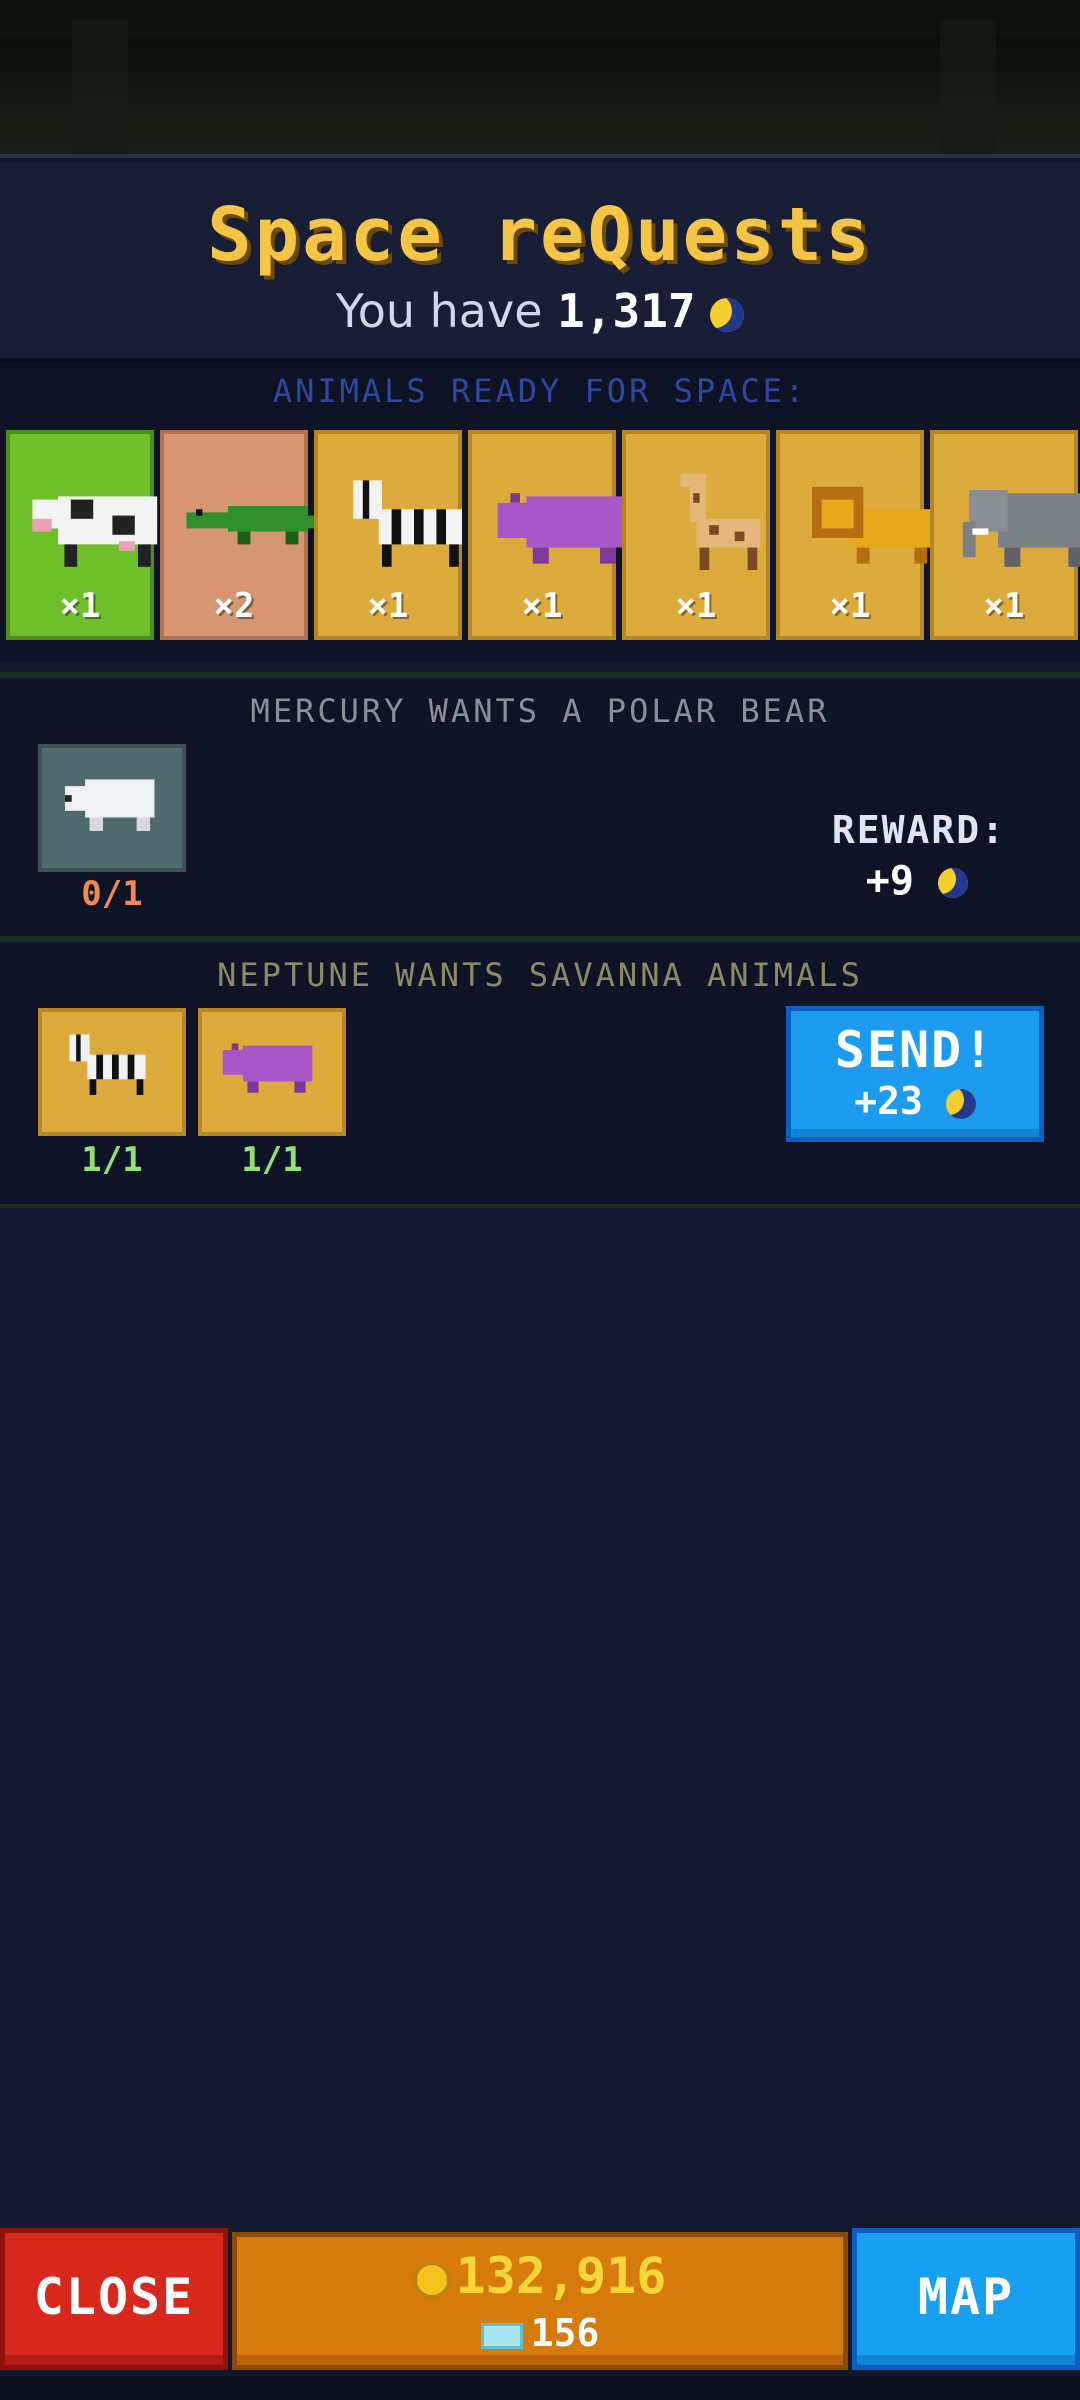  Describe the element at coordinates (540, 79) in the screenshot. I see `background-scenery` at that location.